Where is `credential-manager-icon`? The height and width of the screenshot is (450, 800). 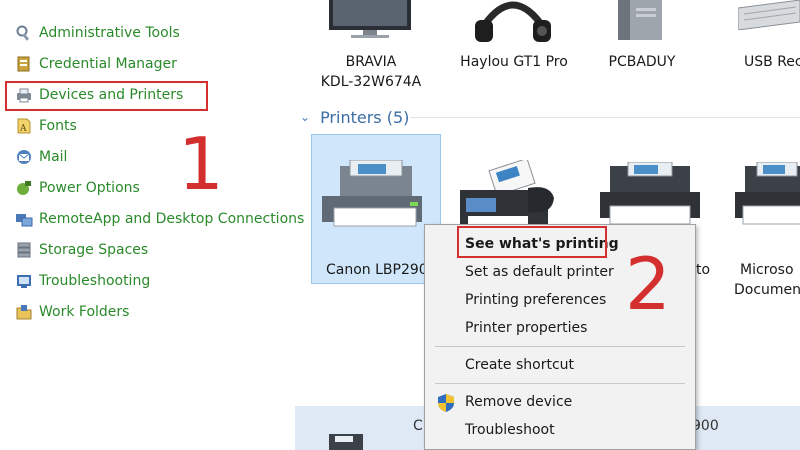
credential-manager-icon is located at coordinates (23, 64).